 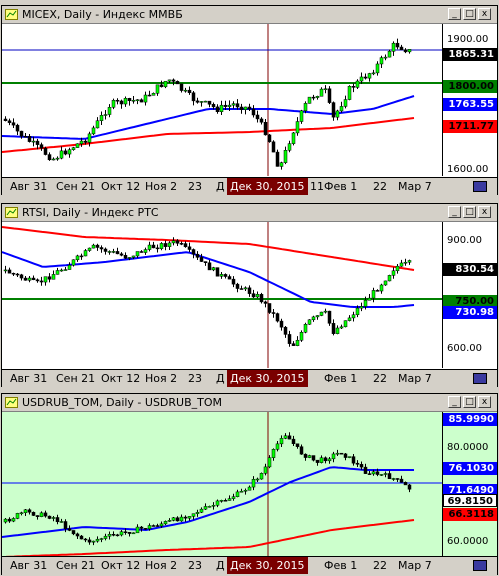 I want to click on x-tick-label: 22, so click(x=380, y=186).